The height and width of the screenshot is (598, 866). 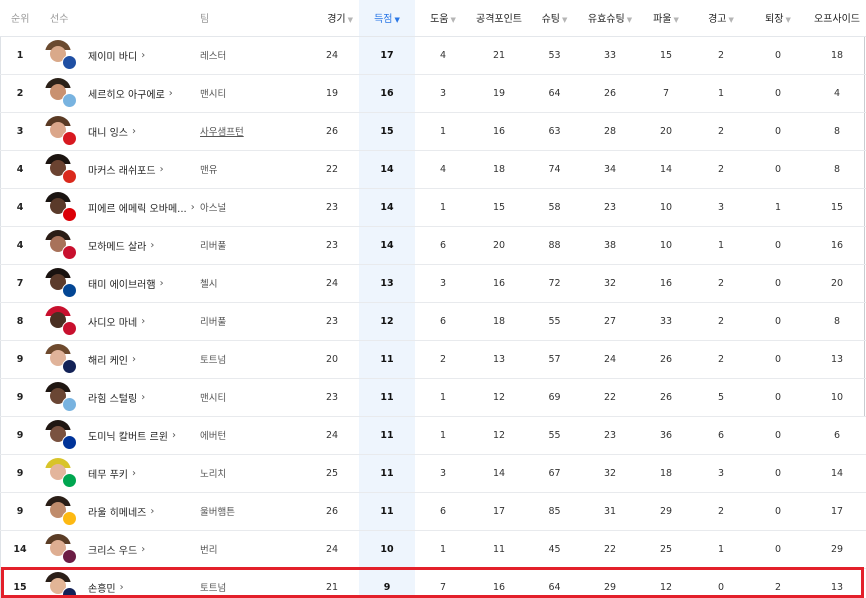 I want to click on player-cell: 도미닉 칼버트 르윈 ›, so click(x=120, y=435).